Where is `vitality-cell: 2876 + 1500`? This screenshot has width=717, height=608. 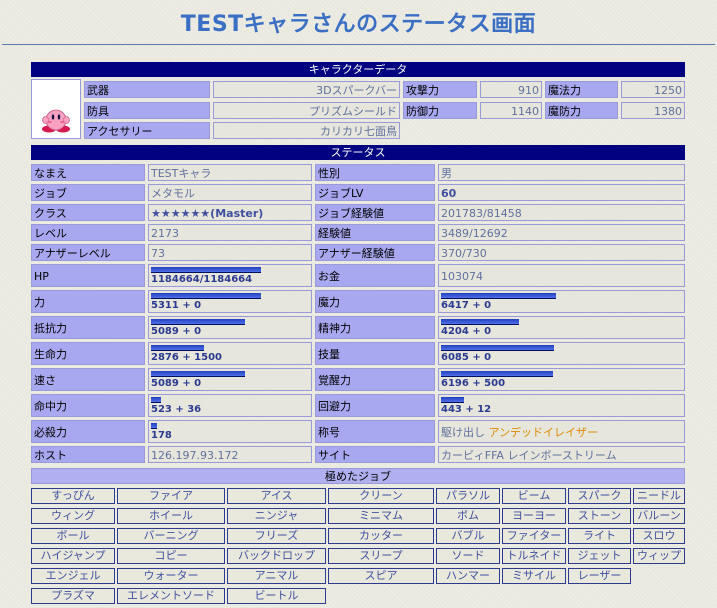
vitality-cell: 2876 + 1500 is located at coordinates (230, 353).